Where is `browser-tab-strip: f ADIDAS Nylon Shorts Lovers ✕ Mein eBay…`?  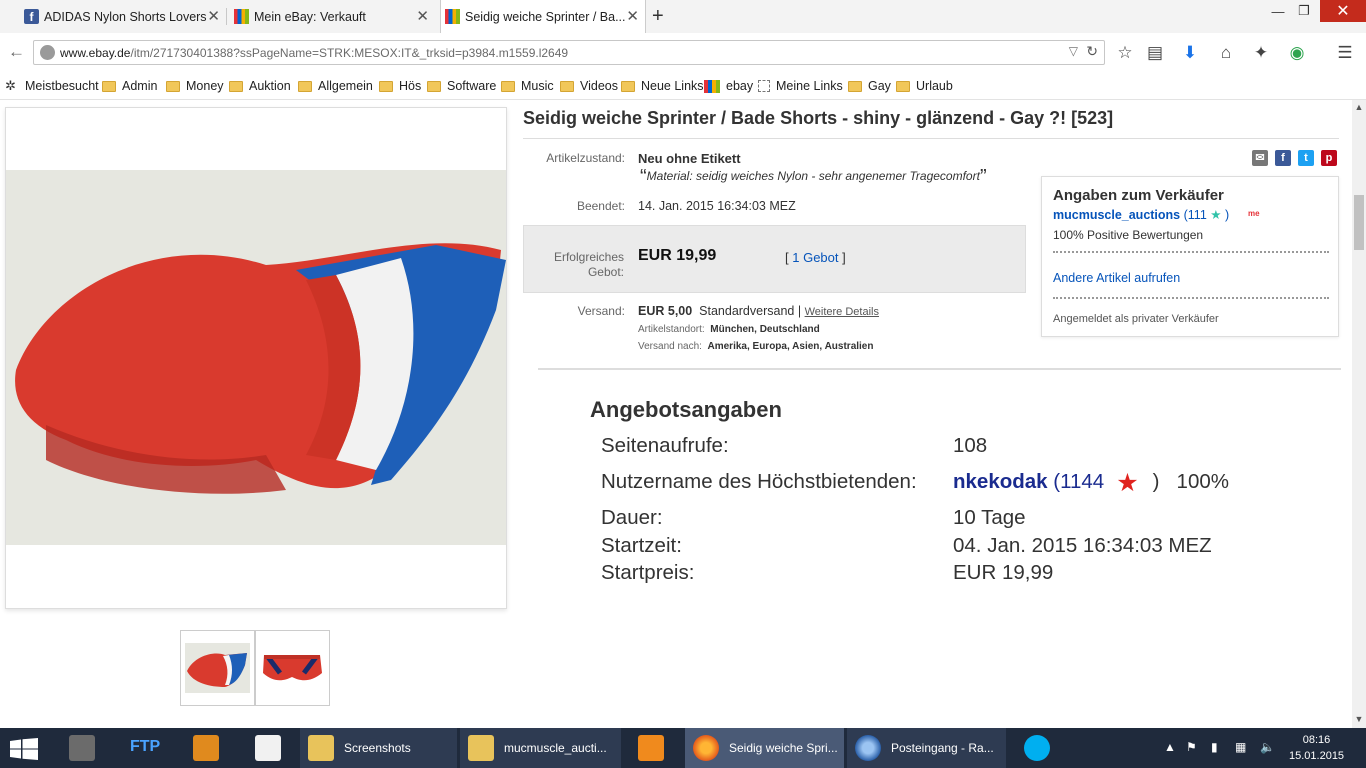
browser-tab-strip: f ADIDAS Nylon Shorts Lovers ✕ Mein eBay… is located at coordinates (683, 16).